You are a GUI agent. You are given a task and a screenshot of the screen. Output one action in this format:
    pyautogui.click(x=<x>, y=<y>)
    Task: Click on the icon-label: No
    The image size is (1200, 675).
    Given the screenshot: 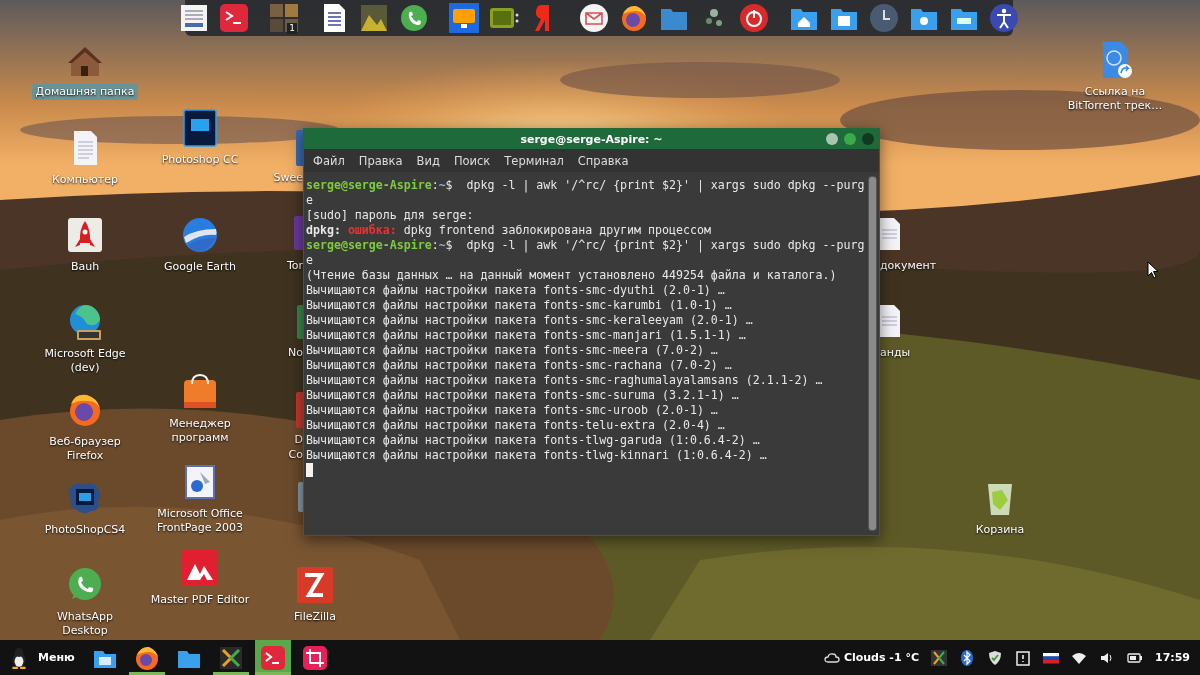 What is the action you would take?
    pyautogui.click(x=295, y=353)
    